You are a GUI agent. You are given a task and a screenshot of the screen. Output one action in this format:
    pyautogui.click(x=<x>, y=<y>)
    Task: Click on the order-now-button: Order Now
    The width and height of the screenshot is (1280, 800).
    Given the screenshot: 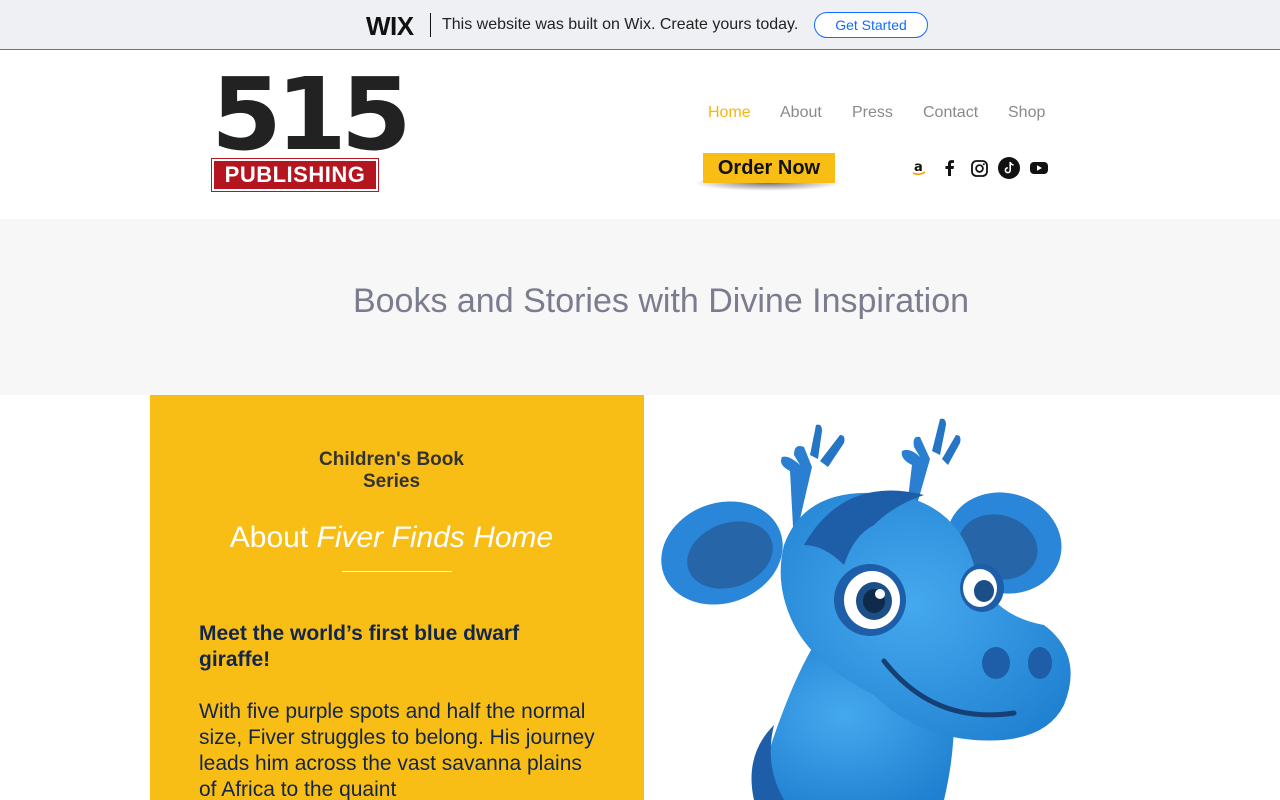 What is the action you would take?
    pyautogui.click(x=769, y=168)
    